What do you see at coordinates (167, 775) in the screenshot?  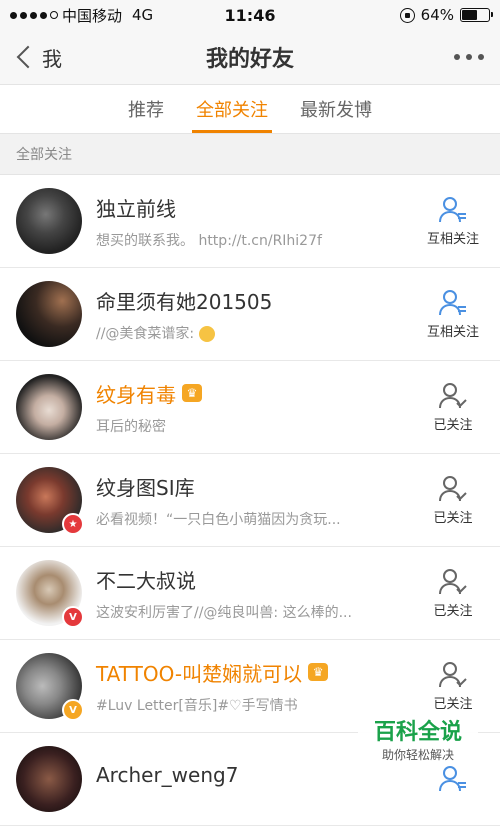 I see `friend-name: Archer_weng7` at bounding box center [167, 775].